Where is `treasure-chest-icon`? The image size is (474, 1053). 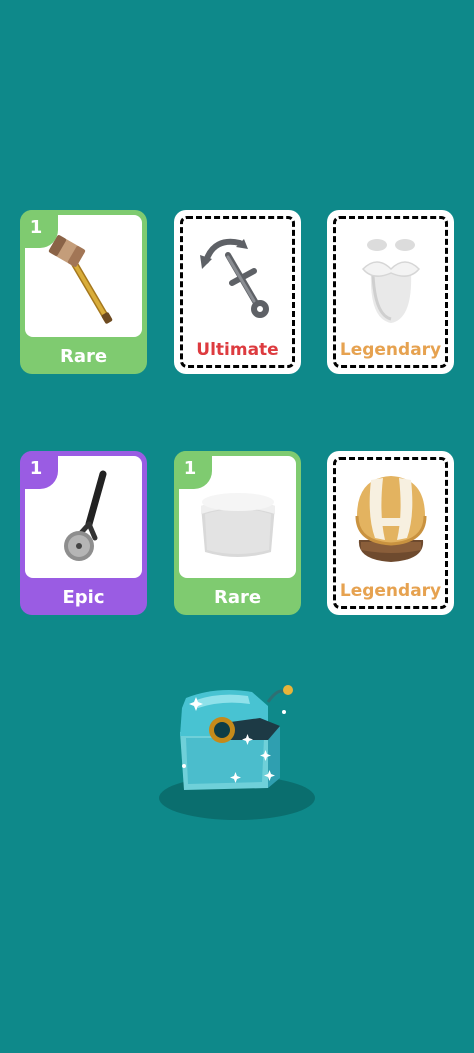
treasure-chest-icon is located at coordinates (237, 752).